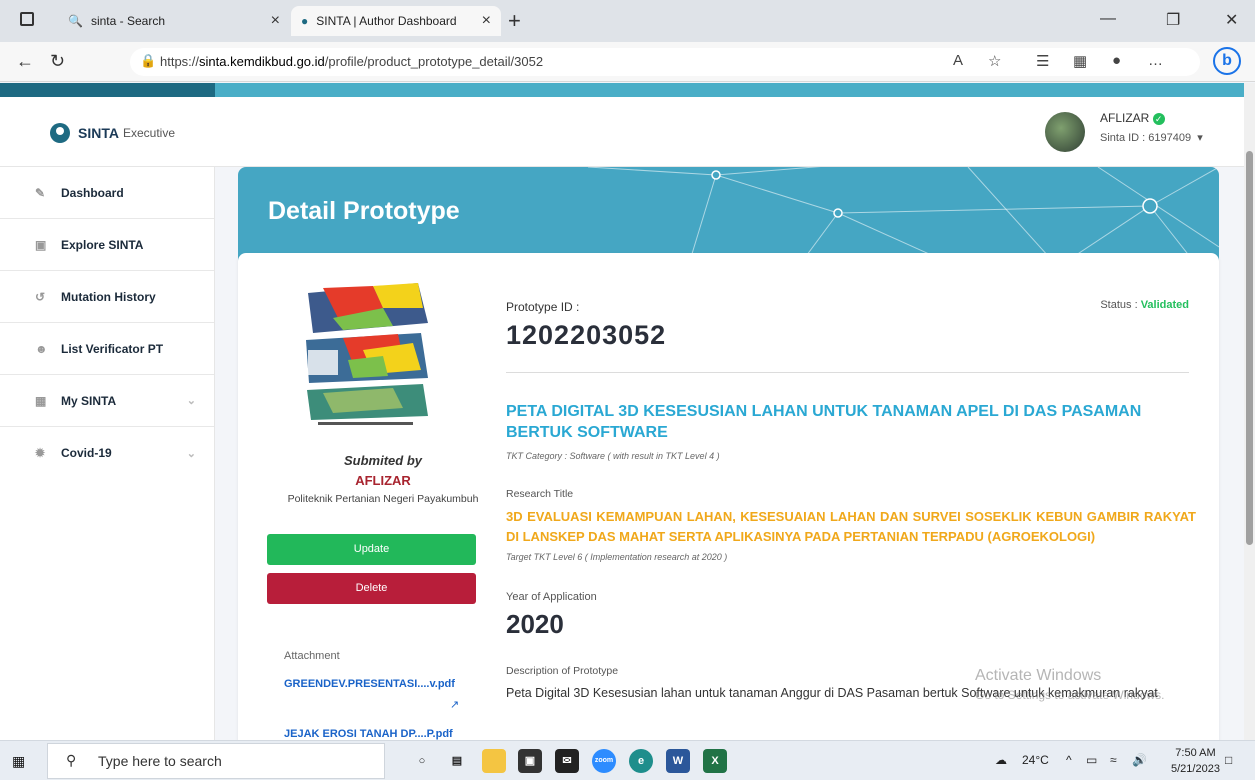 Image resolution: width=1255 pixels, height=780 pixels. I want to click on word-icon: W, so click(678, 761).